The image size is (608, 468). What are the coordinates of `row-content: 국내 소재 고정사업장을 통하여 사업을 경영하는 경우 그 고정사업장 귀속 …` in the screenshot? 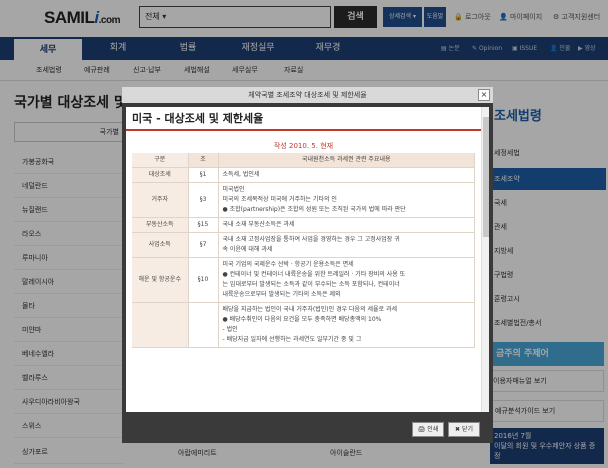 It's located at (346, 245).